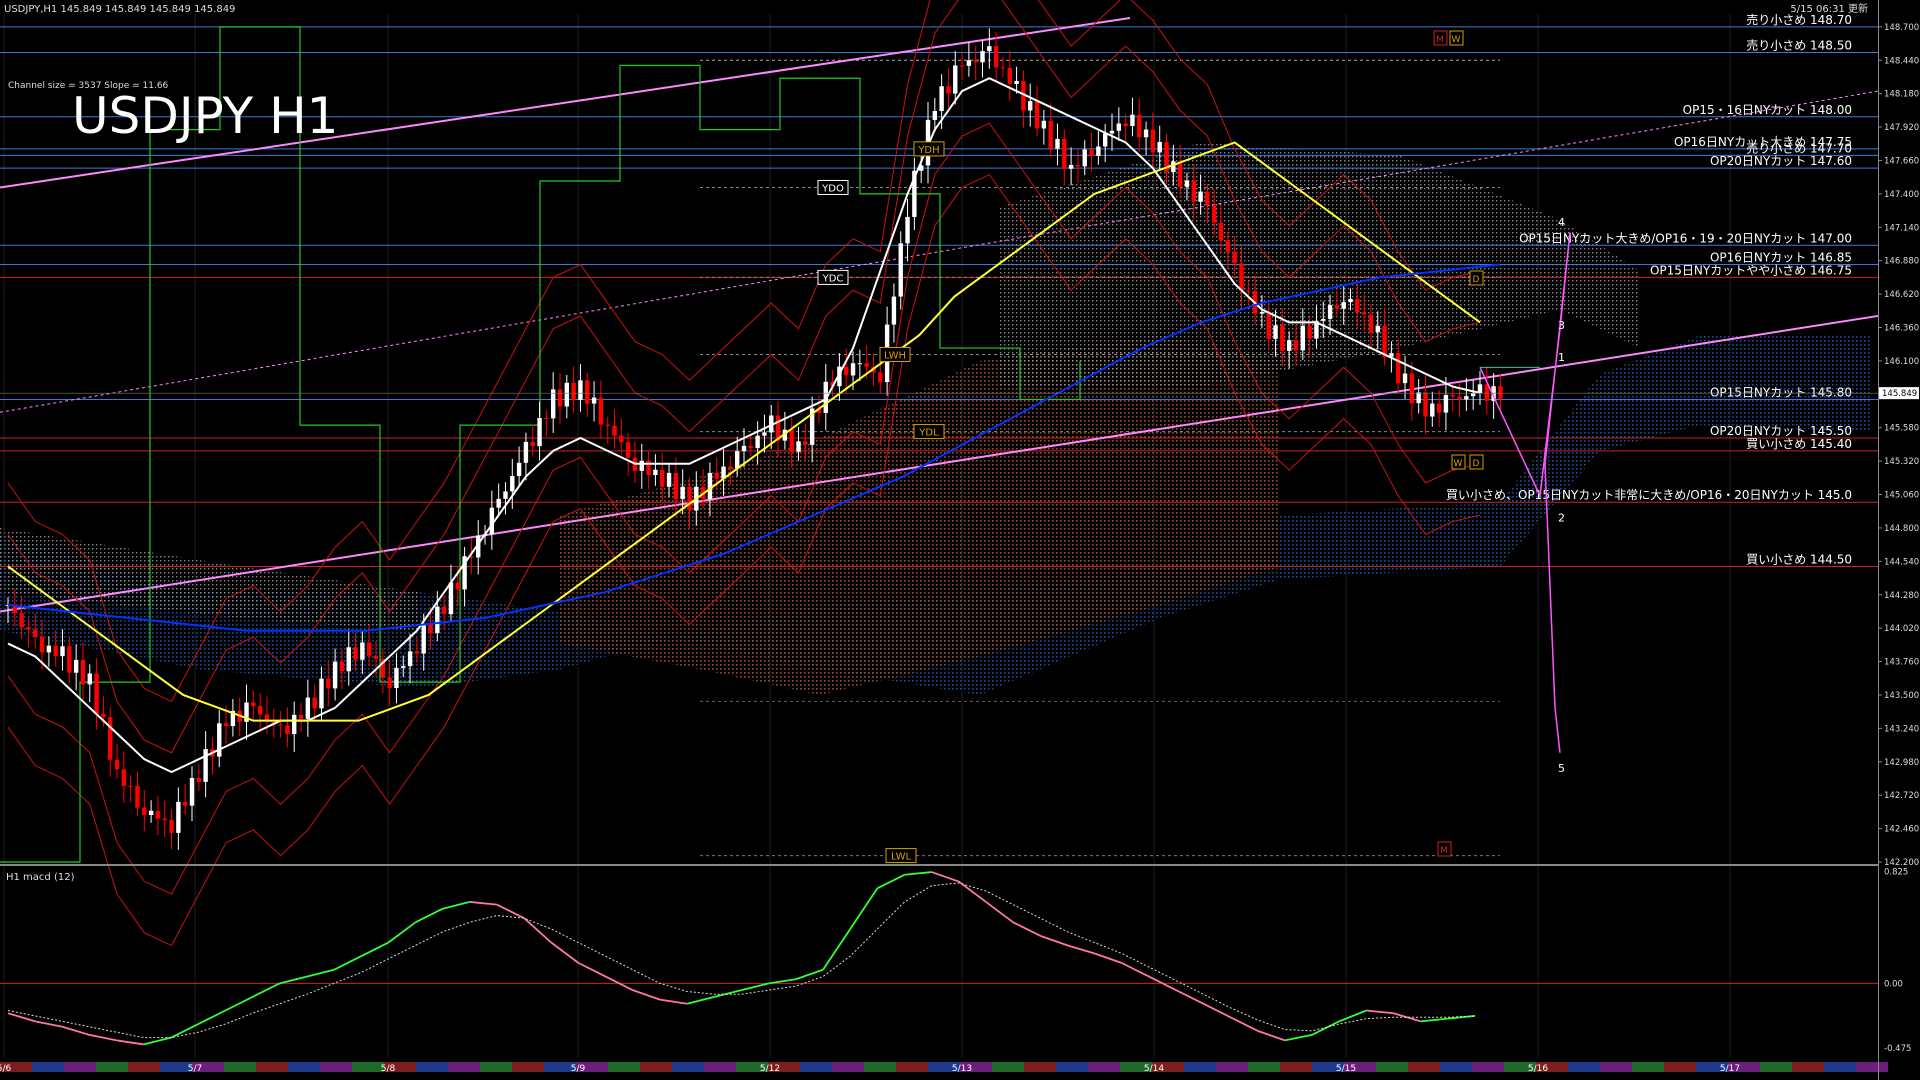 The height and width of the screenshot is (1080, 1920). I want to click on datetime-label: 5/15 06:31 更新, so click(1829, 8).